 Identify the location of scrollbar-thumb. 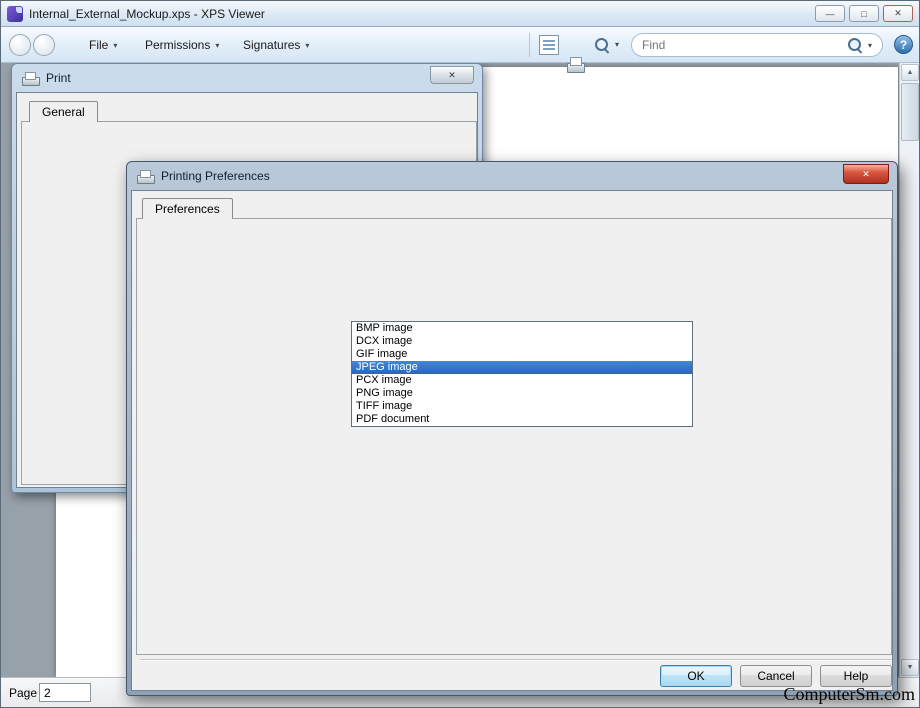
(910, 112).